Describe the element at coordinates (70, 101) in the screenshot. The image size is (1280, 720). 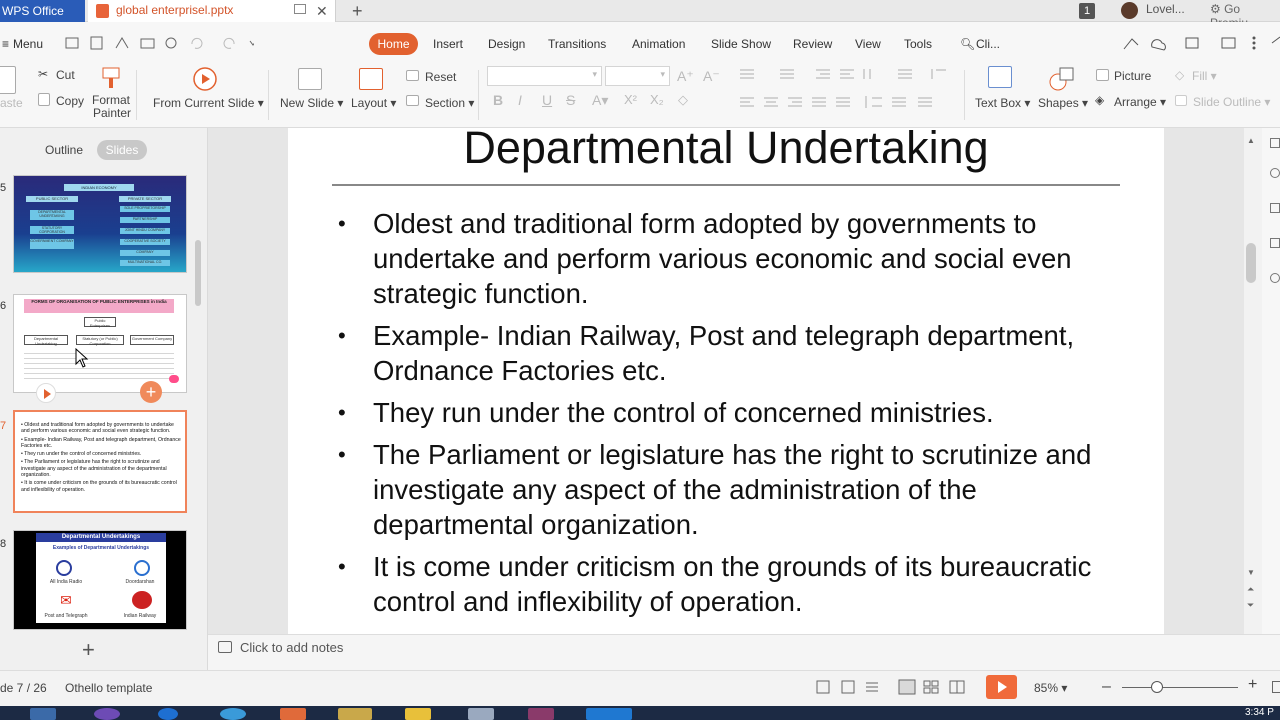
I see `copy-button: Copy` at that location.